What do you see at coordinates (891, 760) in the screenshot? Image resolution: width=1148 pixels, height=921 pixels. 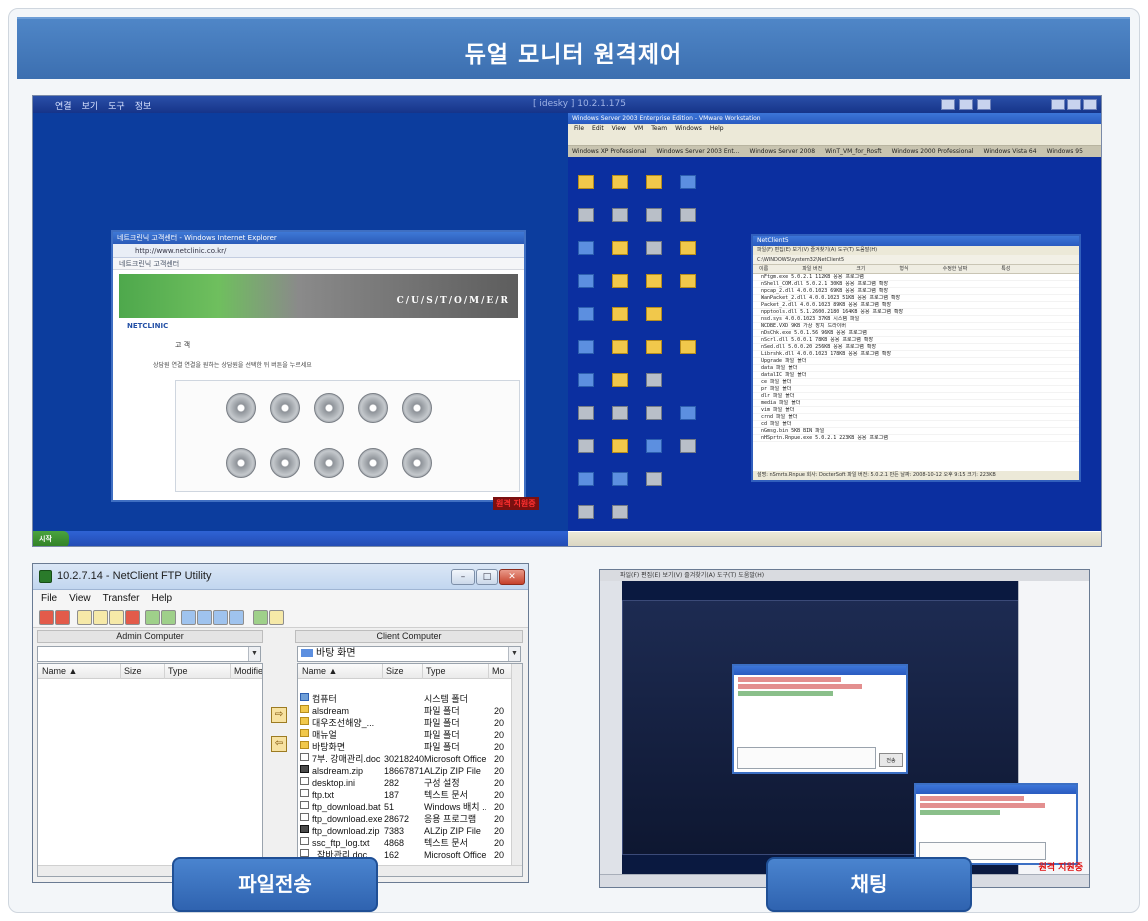 I see `chat-send-button: 전송` at bounding box center [891, 760].